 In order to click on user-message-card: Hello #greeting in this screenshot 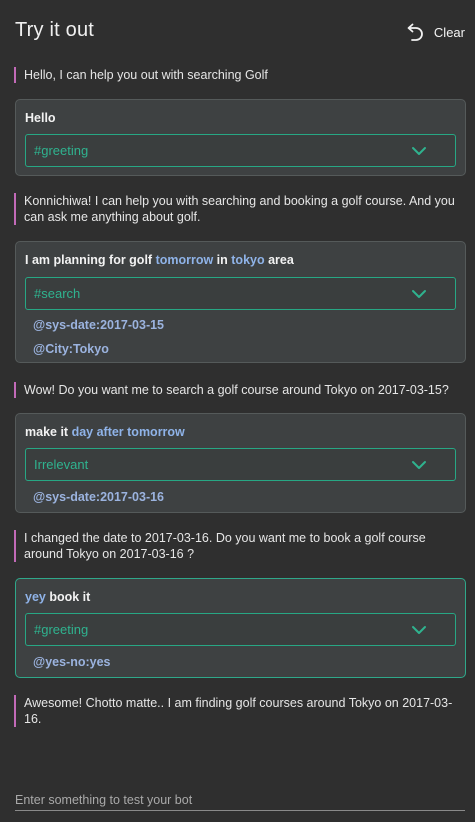, I will do `click(240, 137)`.